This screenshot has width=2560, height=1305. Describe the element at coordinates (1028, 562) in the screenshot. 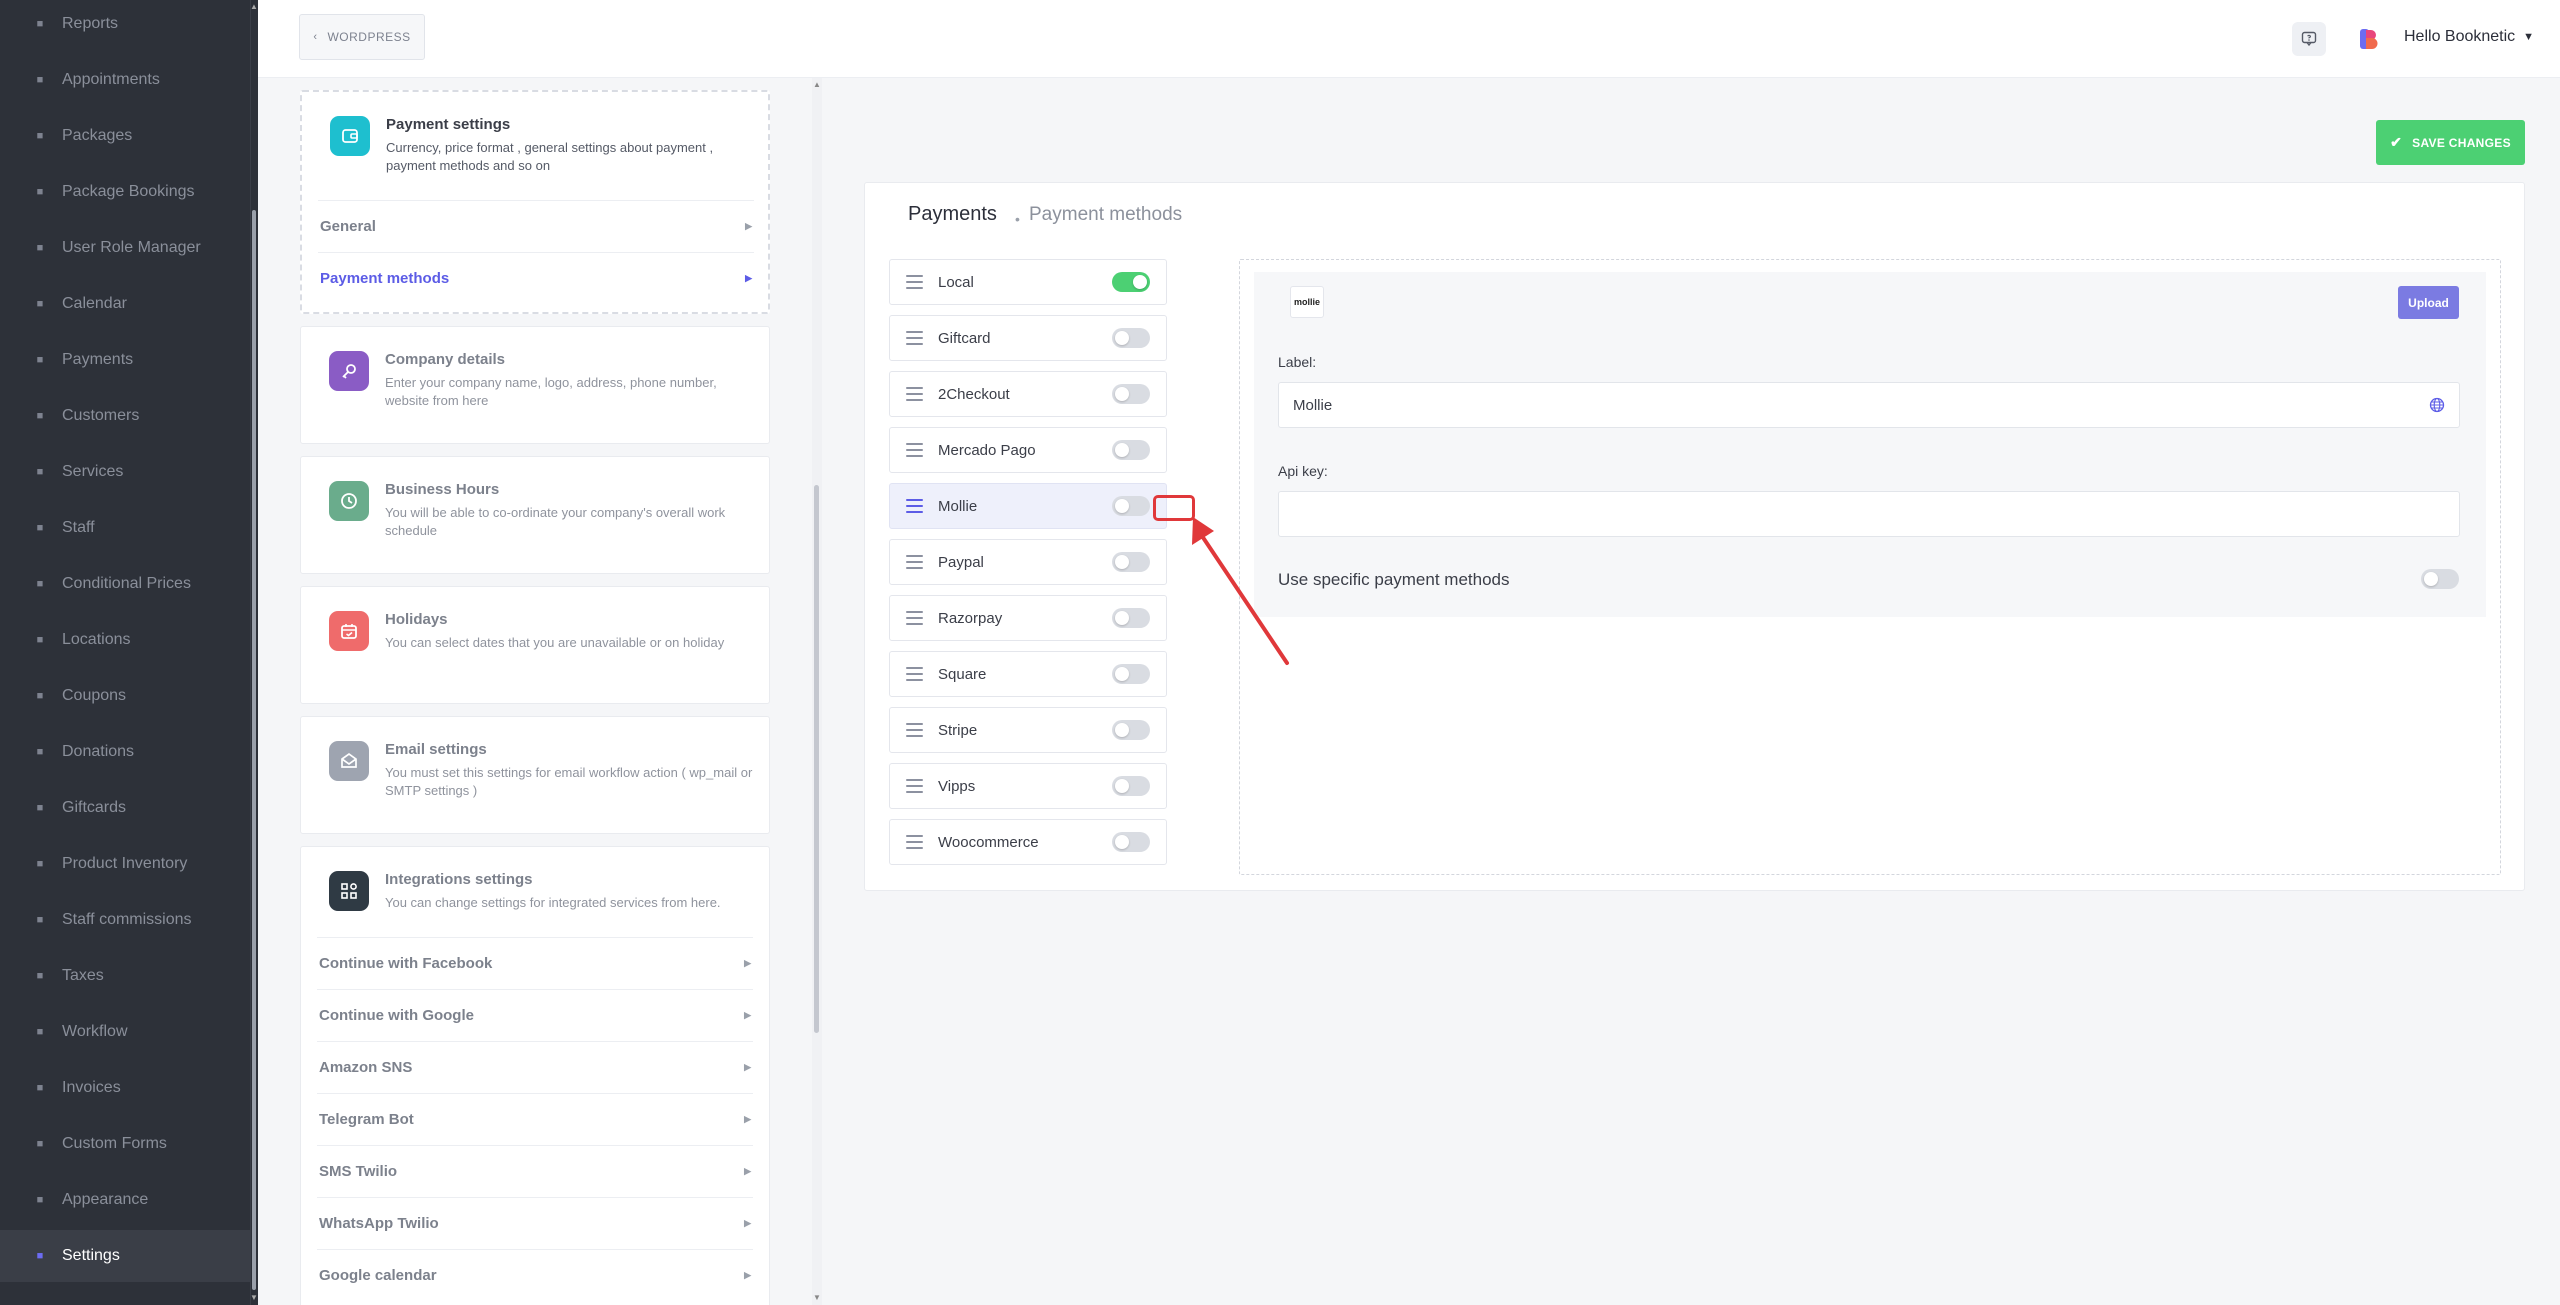

I see `payment-method-paypal: Paypal` at that location.